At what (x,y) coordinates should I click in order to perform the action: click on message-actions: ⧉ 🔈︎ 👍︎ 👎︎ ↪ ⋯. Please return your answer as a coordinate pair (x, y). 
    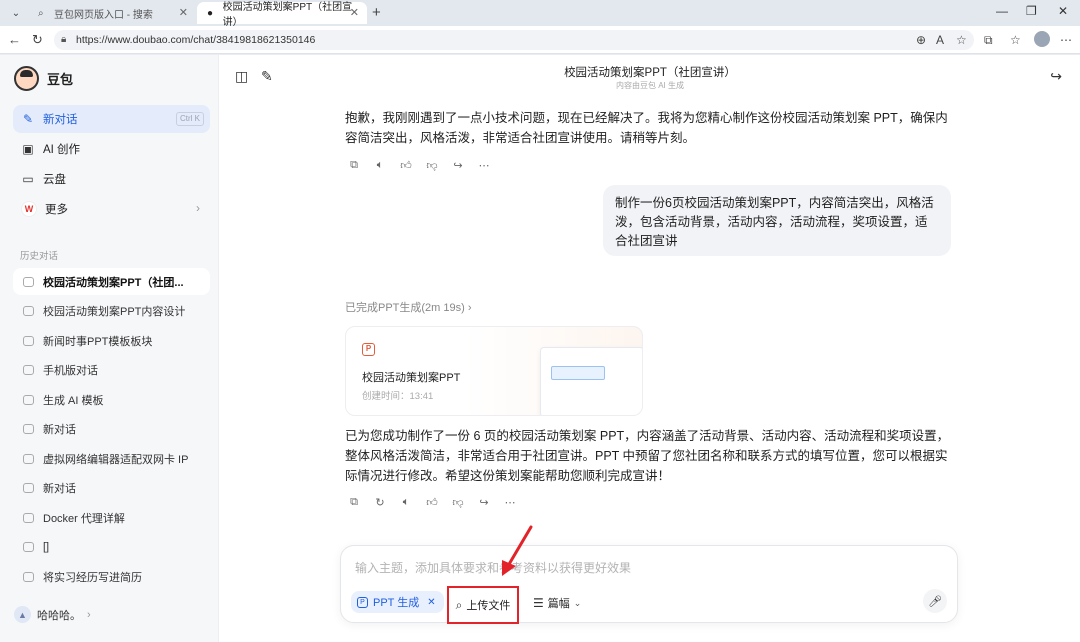
    Looking at the image, I should click on (419, 165).